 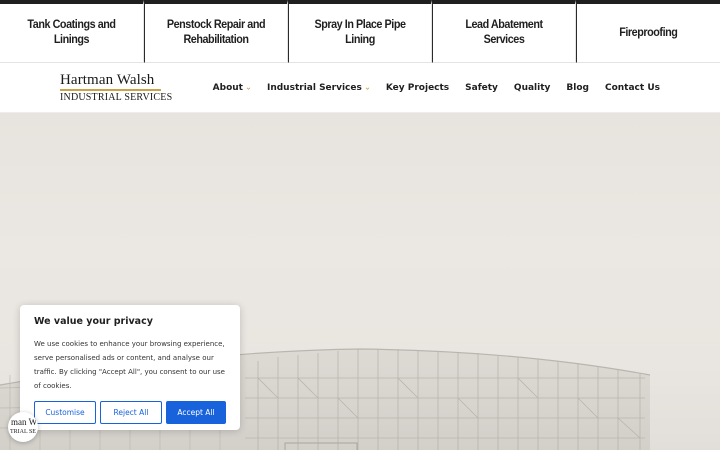 I want to click on service-link-label: Spray In Place Pipe Lining, so click(x=360, y=31).